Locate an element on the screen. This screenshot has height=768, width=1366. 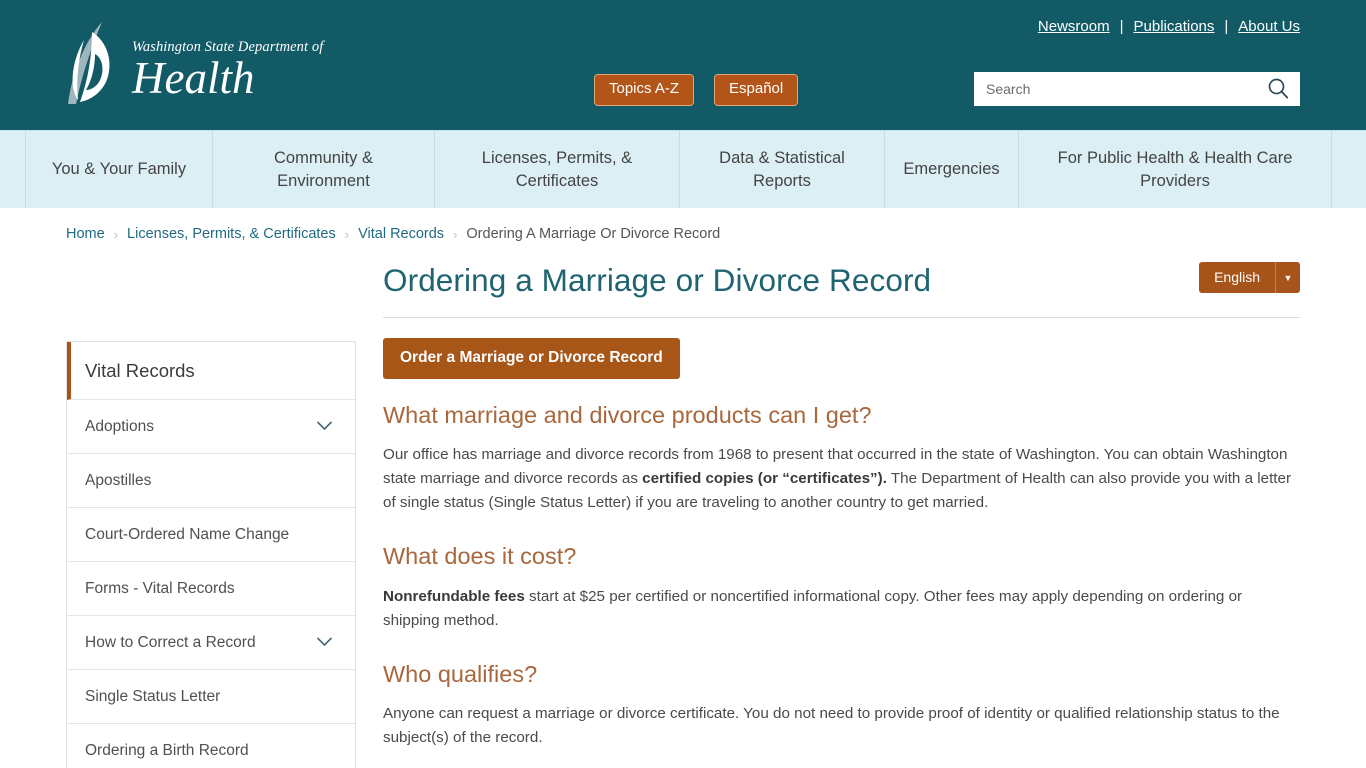
section-heading-cost: What does it cost? is located at coordinates (480, 556).